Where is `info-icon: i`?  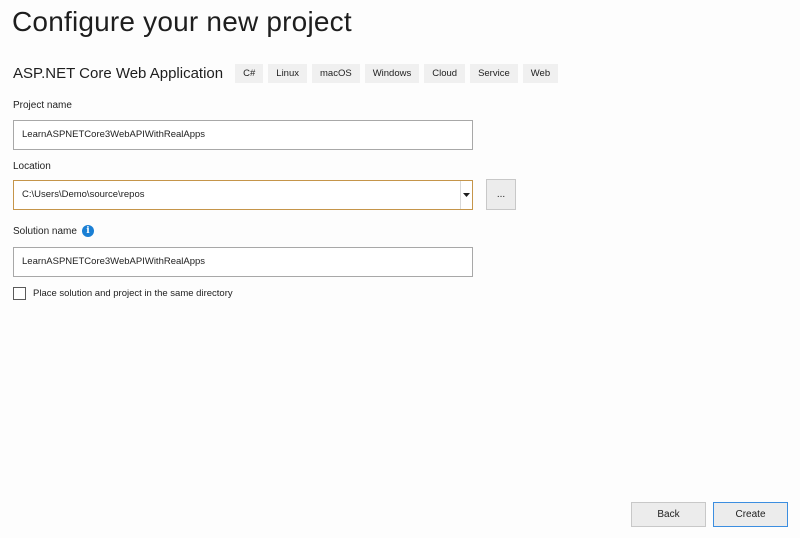
info-icon: i is located at coordinates (87, 231).